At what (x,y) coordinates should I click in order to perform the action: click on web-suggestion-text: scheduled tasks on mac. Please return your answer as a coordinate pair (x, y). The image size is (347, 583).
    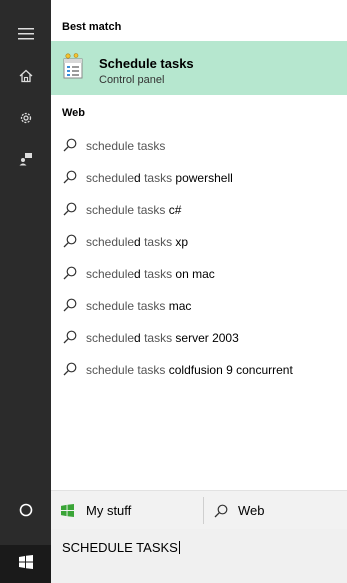
    Looking at the image, I should click on (150, 274).